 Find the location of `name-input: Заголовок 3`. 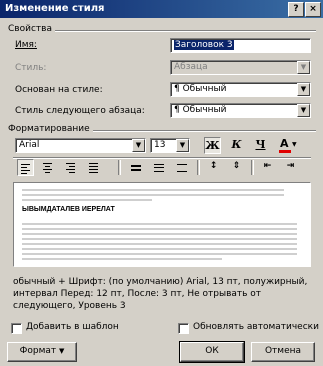

name-input: Заголовок 3 is located at coordinates (240, 45).